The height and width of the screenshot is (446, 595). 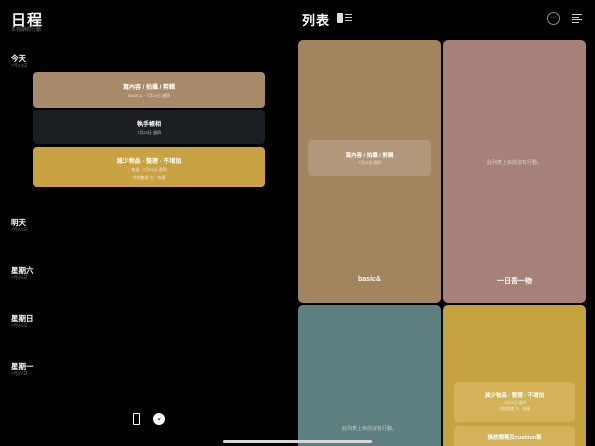 What do you see at coordinates (297, 441) in the screenshot?
I see `home-indicator` at bounding box center [297, 441].